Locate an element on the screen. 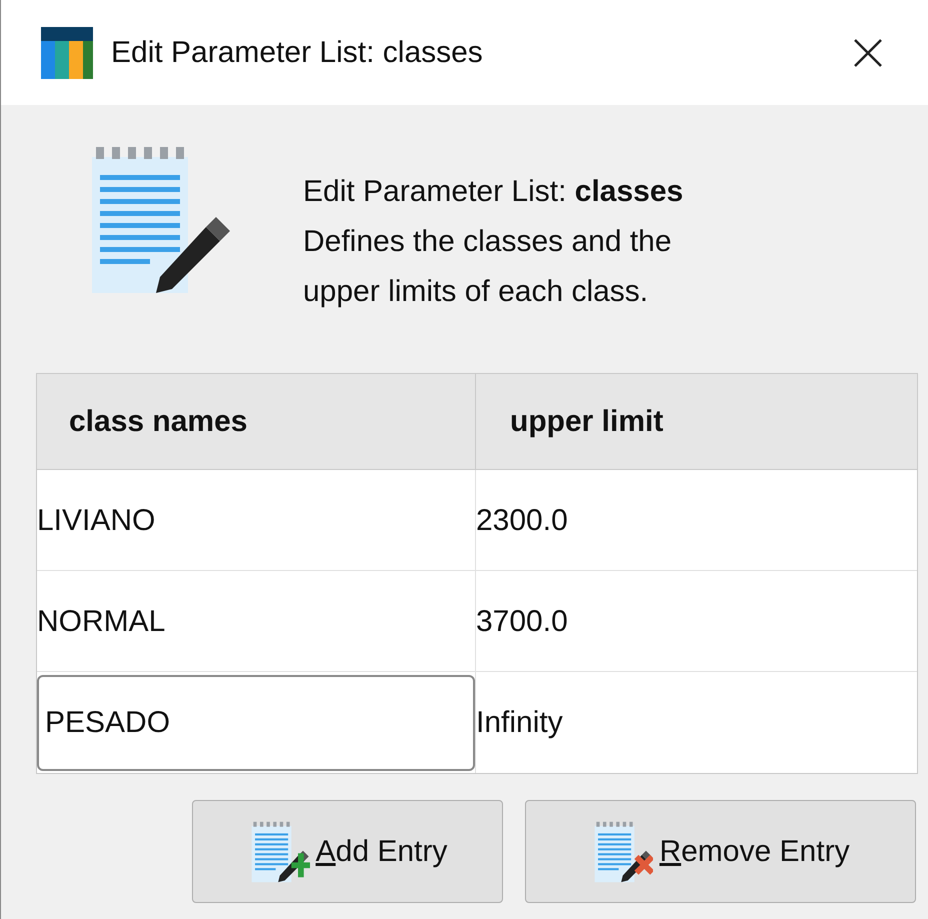 The image size is (928, 919). window-title: Edit Parameter List: classes is located at coordinates (297, 53).